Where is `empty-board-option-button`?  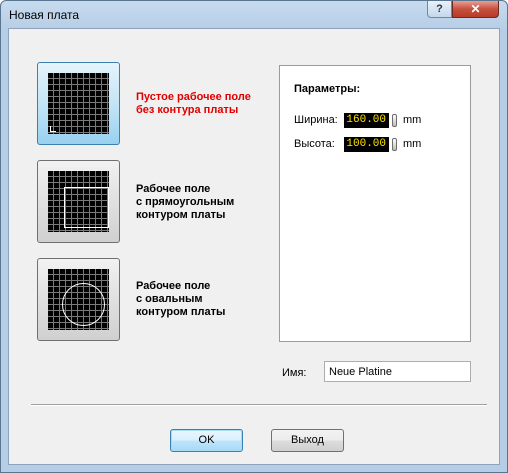
empty-board-option-button is located at coordinates (78, 103).